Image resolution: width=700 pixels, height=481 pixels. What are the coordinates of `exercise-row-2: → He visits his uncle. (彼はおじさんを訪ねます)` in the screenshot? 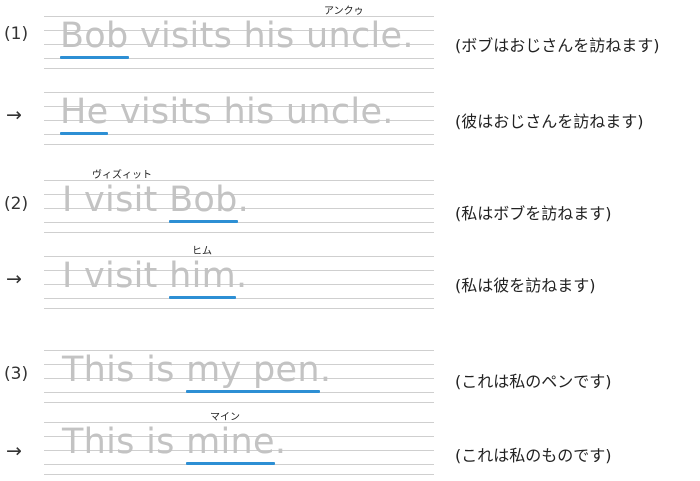 It's located at (350, 113).